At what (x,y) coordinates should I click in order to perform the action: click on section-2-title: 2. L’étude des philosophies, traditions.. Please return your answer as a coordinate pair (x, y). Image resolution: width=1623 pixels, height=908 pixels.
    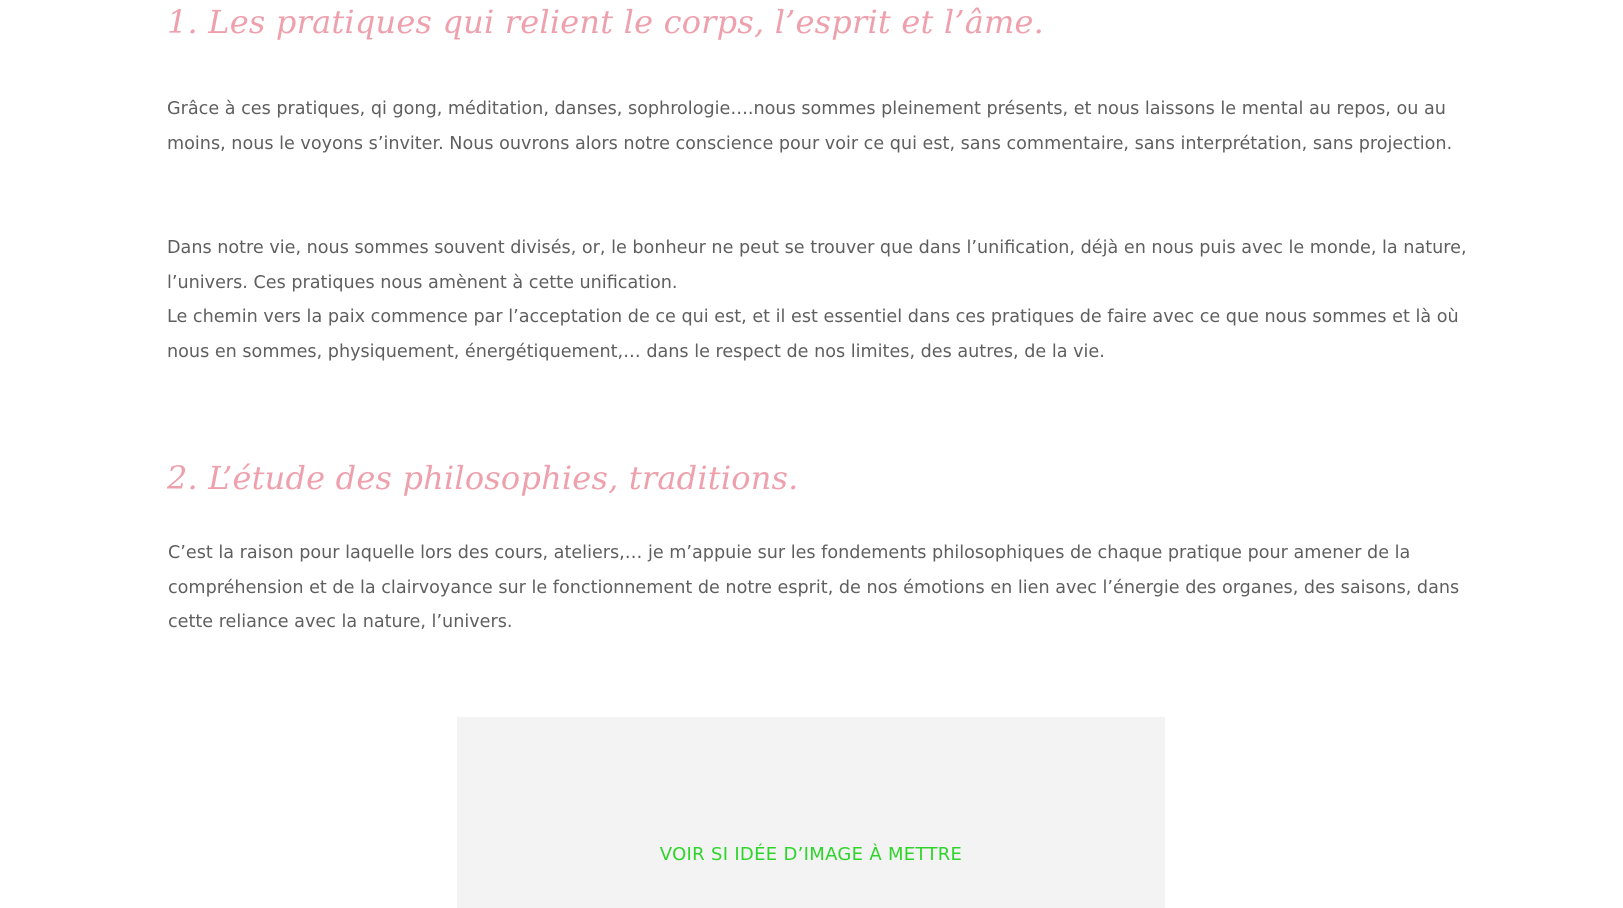
    Looking at the image, I should click on (483, 478).